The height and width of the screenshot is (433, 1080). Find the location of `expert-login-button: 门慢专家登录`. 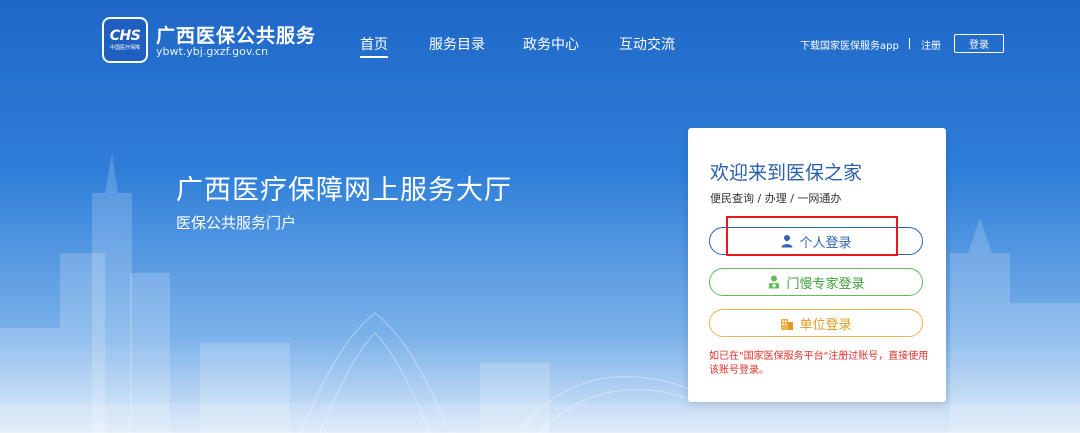

expert-login-button: 门慢专家登录 is located at coordinates (816, 282).